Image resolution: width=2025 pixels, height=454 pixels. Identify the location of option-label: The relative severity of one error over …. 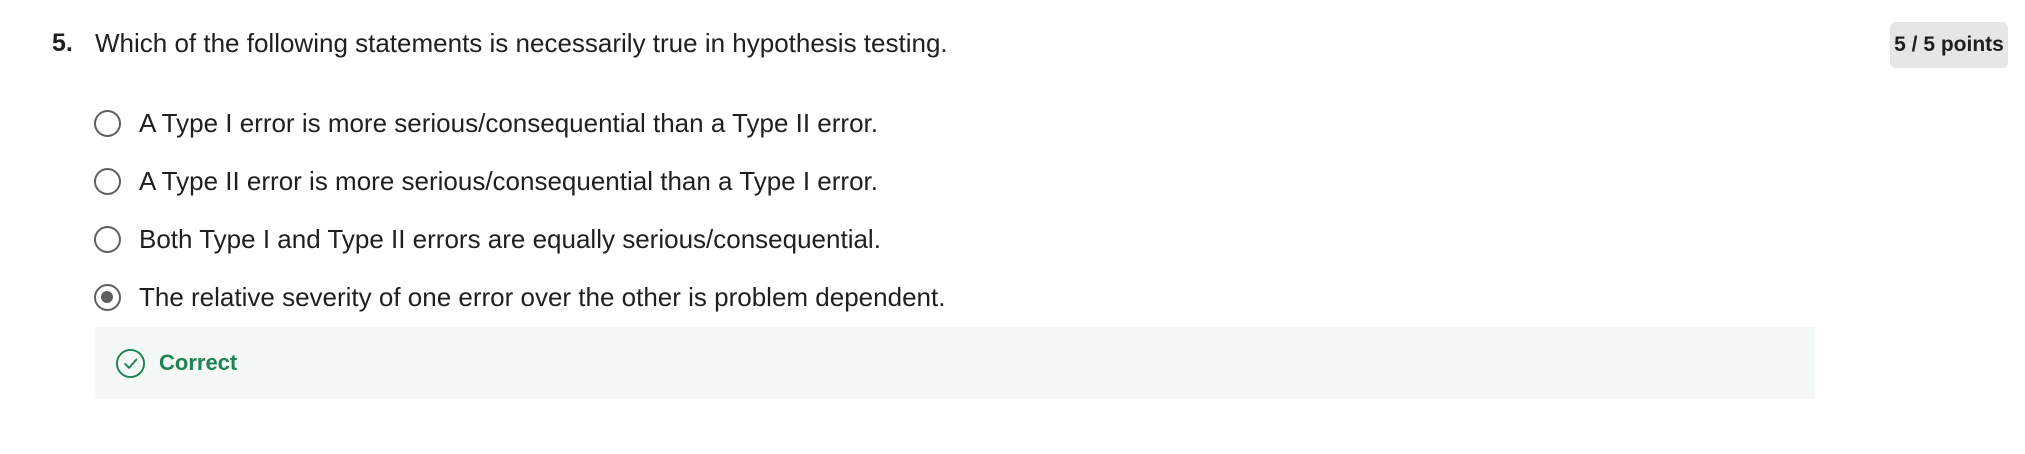
(542, 297).